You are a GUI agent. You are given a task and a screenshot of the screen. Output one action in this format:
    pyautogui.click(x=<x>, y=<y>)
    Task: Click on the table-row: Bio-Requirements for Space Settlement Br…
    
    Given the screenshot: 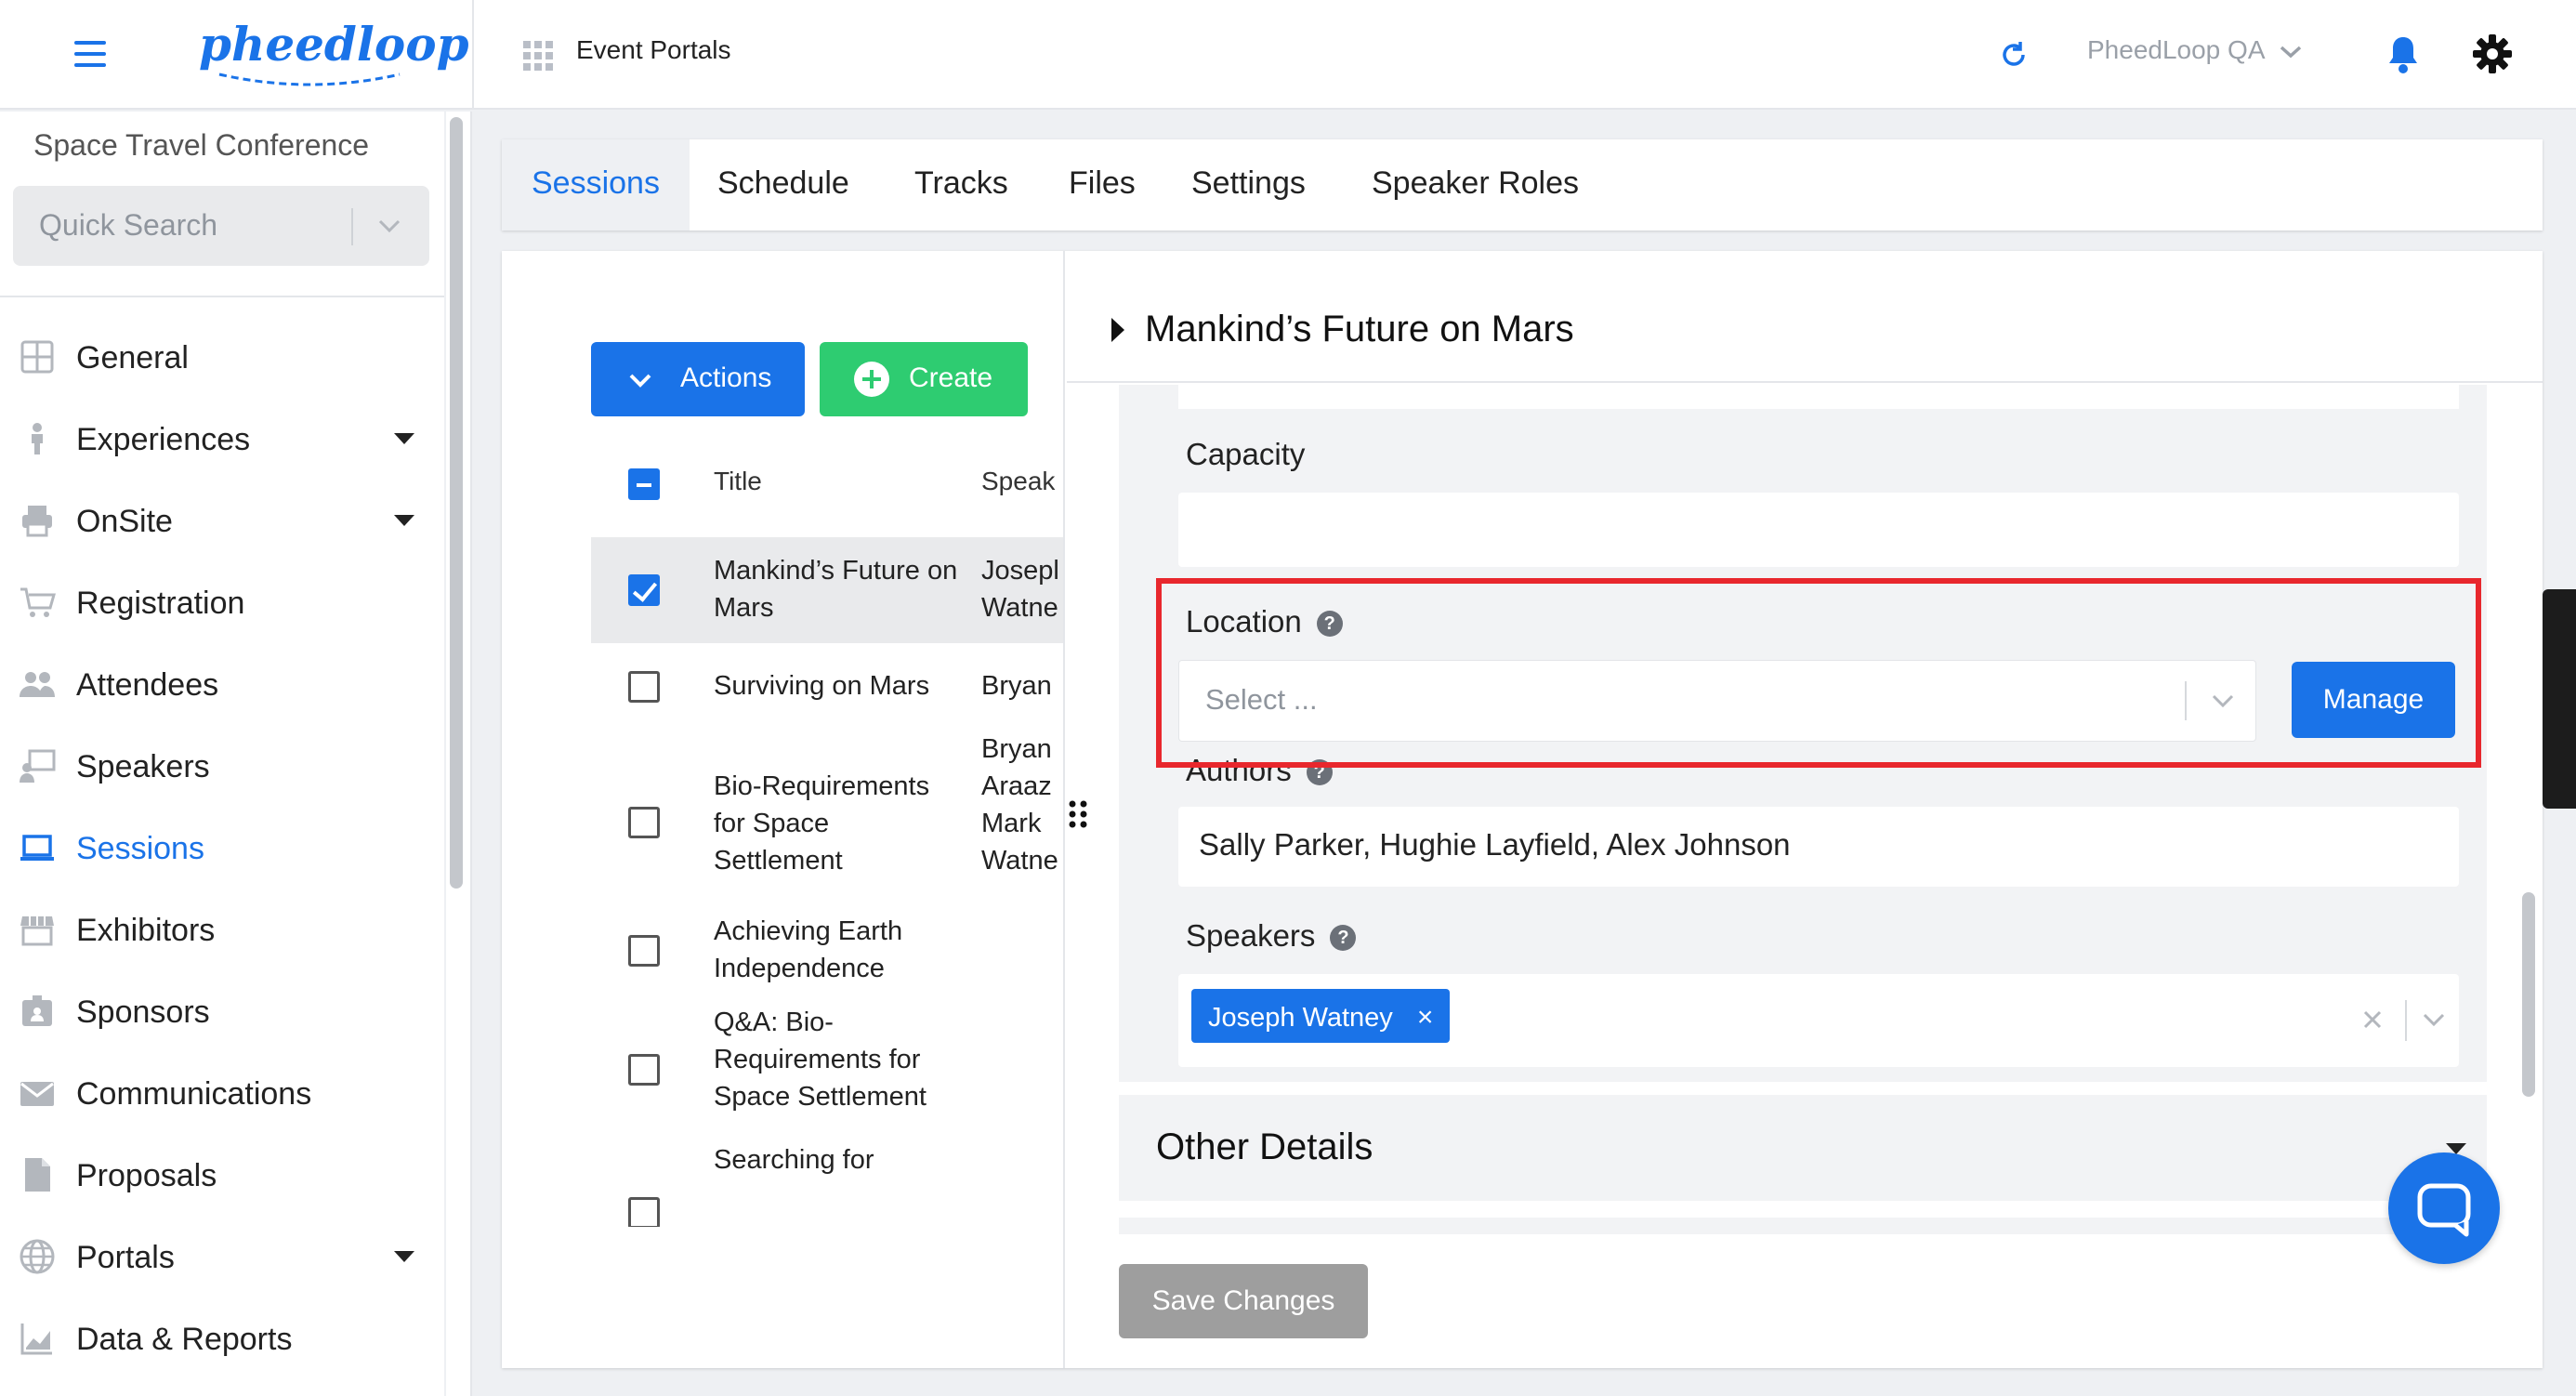 What is the action you would take?
    pyautogui.click(x=827, y=814)
    